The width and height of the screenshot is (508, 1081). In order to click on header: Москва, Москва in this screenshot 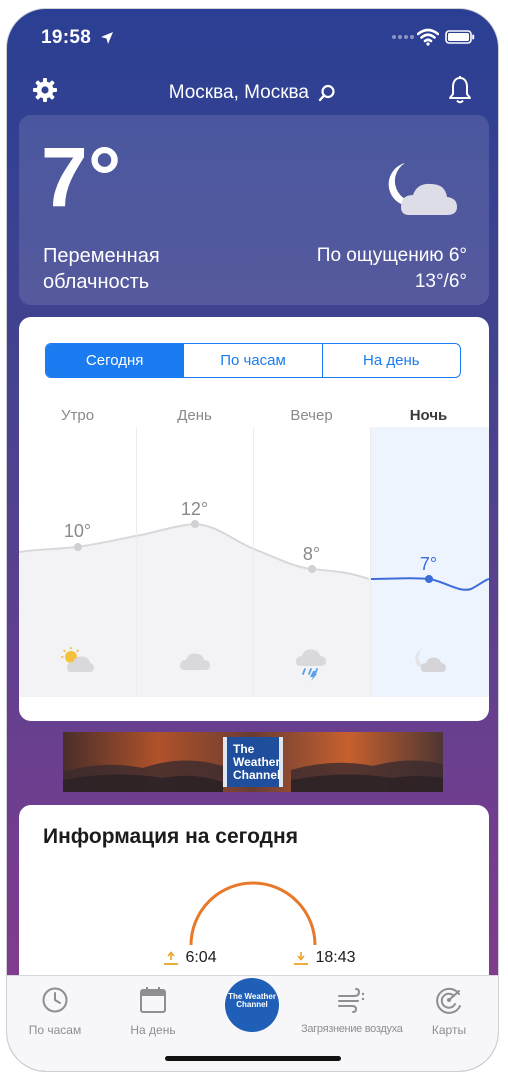, I will do `click(252, 96)`.